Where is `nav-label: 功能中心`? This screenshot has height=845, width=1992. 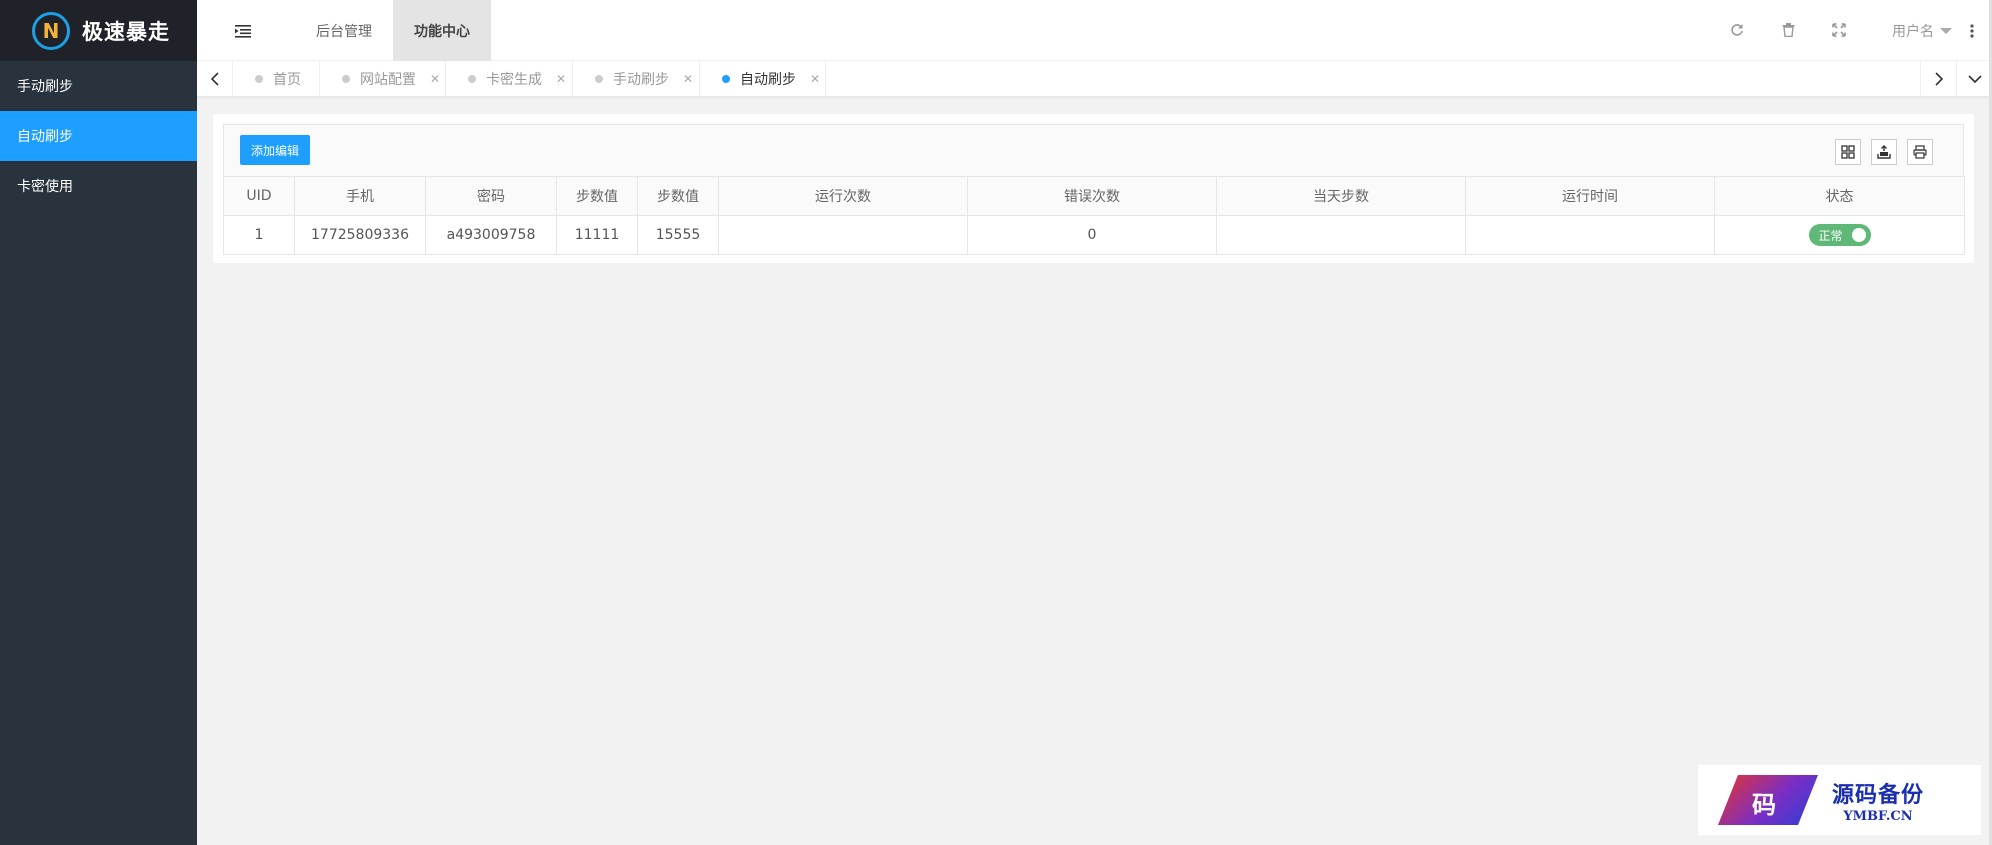 nav-label: 功能中心 is located at coordinates (442, 31).